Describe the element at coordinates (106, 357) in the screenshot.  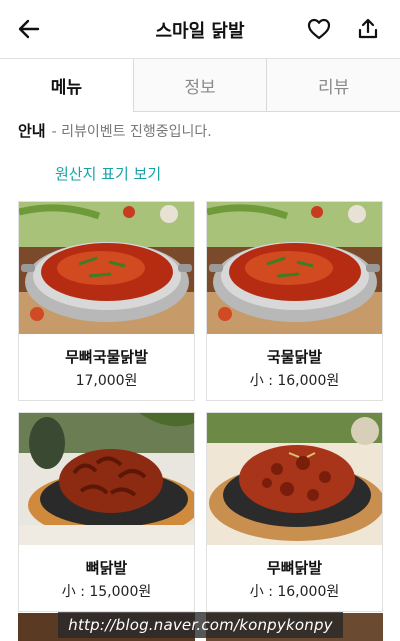
I see `menu-item-name: 무뼈국물닭발` at that location.